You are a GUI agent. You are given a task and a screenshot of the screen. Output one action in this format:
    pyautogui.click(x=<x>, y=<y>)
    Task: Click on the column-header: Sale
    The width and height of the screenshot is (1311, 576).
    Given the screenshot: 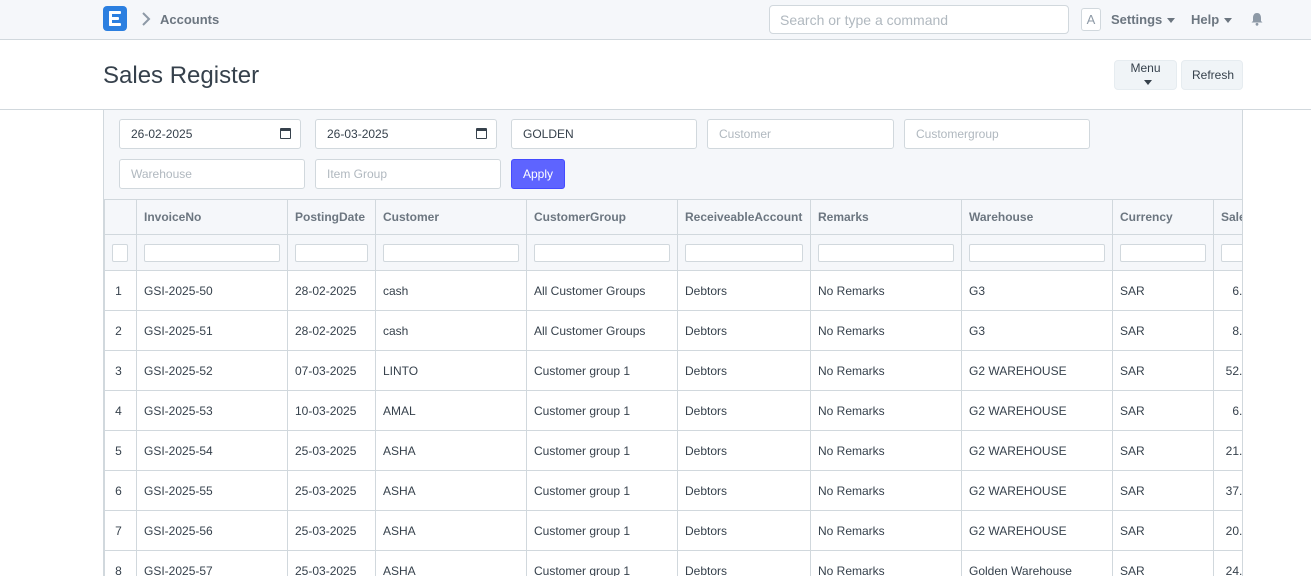 What is the action you would take?
    pyautogui.click(x=1227, y=217)
    